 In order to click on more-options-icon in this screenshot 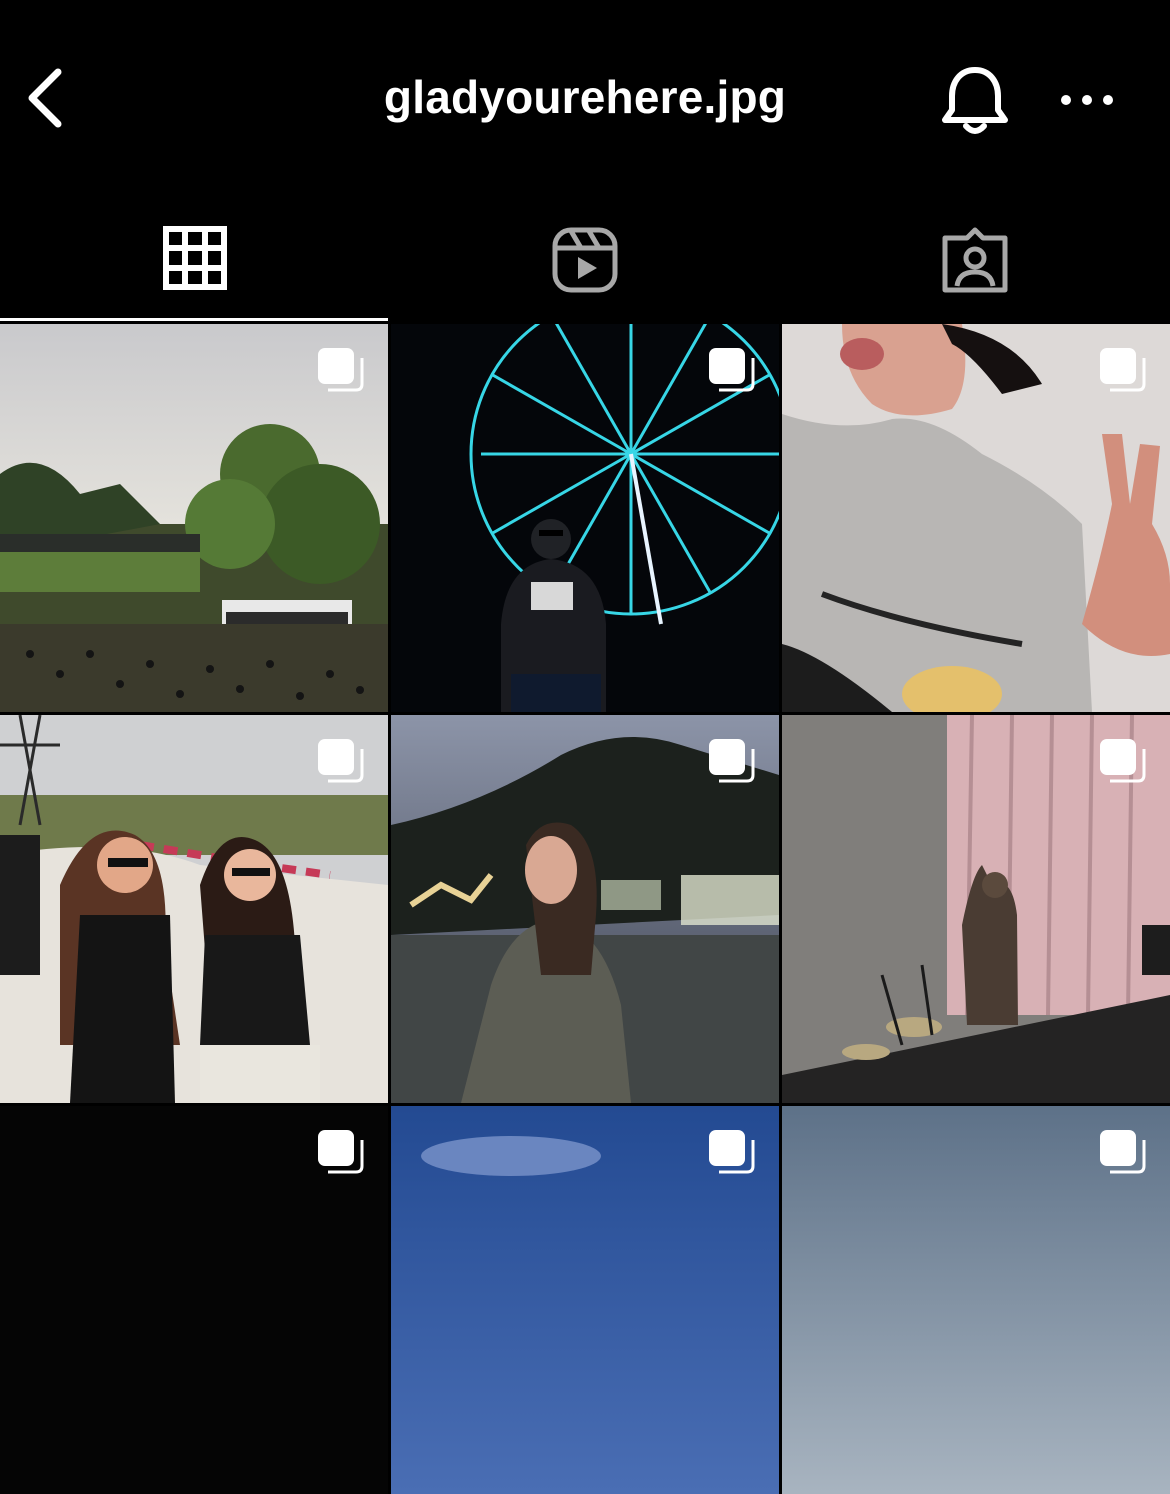, I will do `click(1087, 100)`.